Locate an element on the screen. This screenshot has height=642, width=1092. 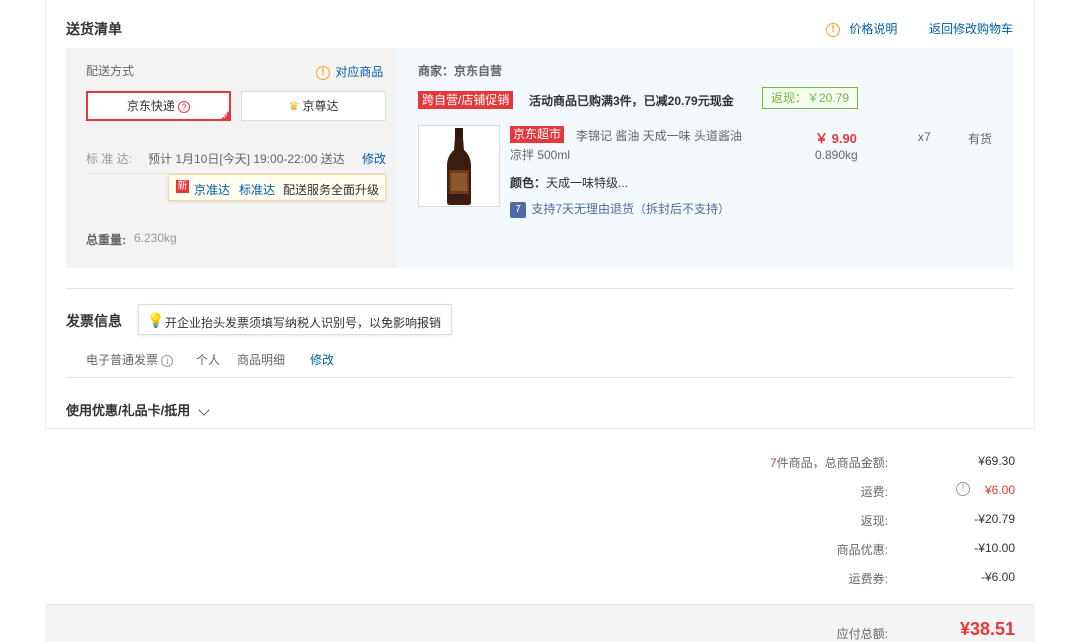
price-note-label: 价格说明 is located at coordinates (873, 29).